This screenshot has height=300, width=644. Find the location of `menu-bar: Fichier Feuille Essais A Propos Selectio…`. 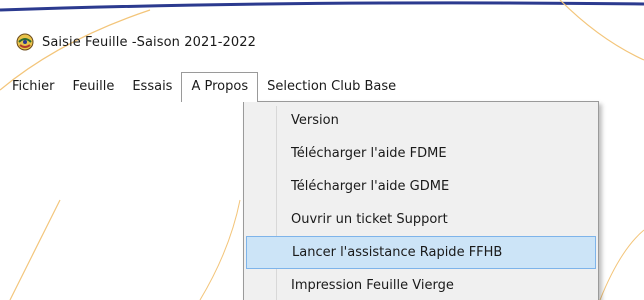

menu-bar: Fichier Feuille Essais A Propos Selectio… is located at coordinates (322, 87).